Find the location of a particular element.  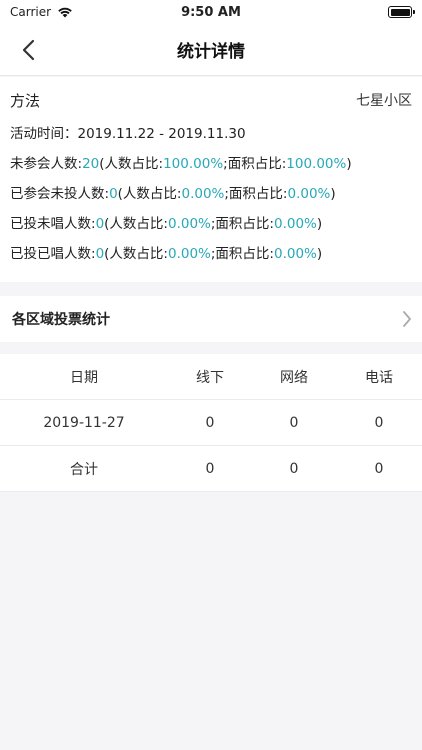

summary-header: 方法 七星小区 is located at coordinates (211, 100).